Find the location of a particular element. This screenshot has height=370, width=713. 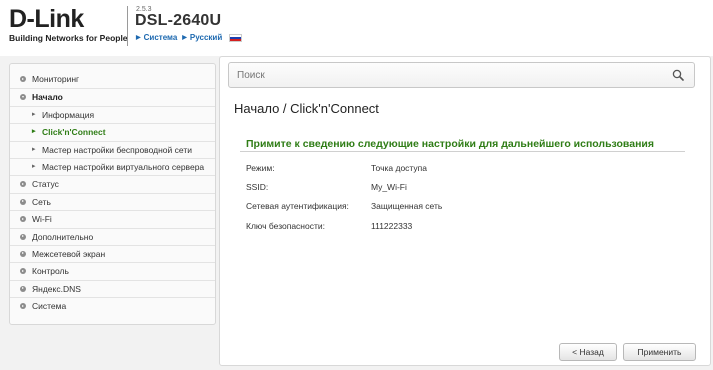

search-box is located at coordinates (461, 75).